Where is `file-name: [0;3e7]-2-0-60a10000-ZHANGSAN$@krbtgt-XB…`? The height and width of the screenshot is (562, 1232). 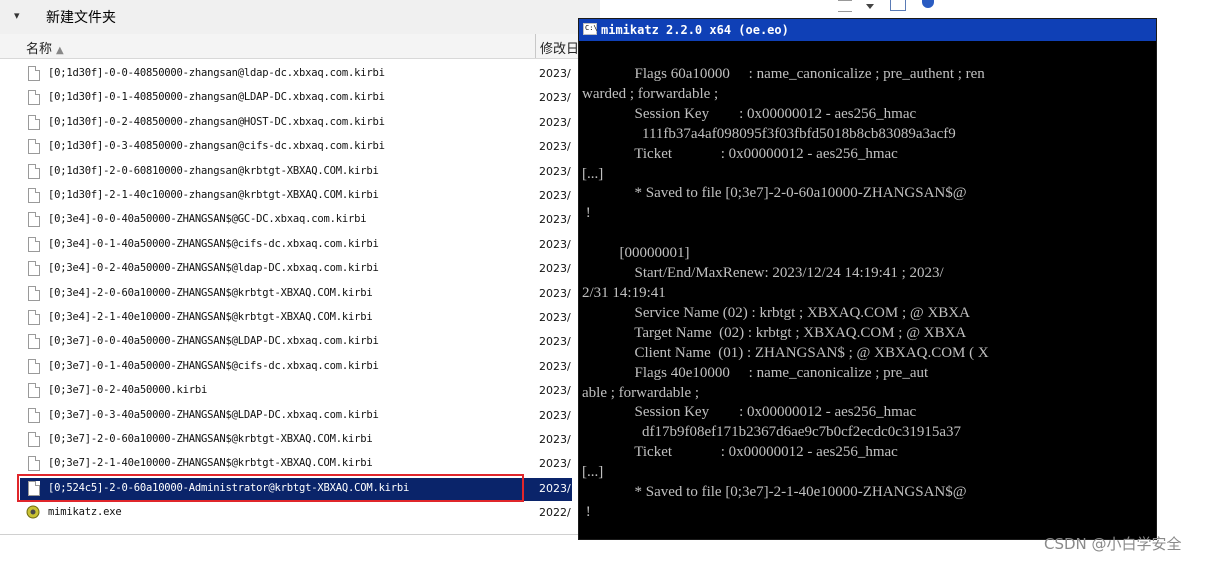
file-name: [0;3e7]-2-0-60a10000-ZHANGSAN$@krbtgt-XB… is located at coordinates (210, 439).